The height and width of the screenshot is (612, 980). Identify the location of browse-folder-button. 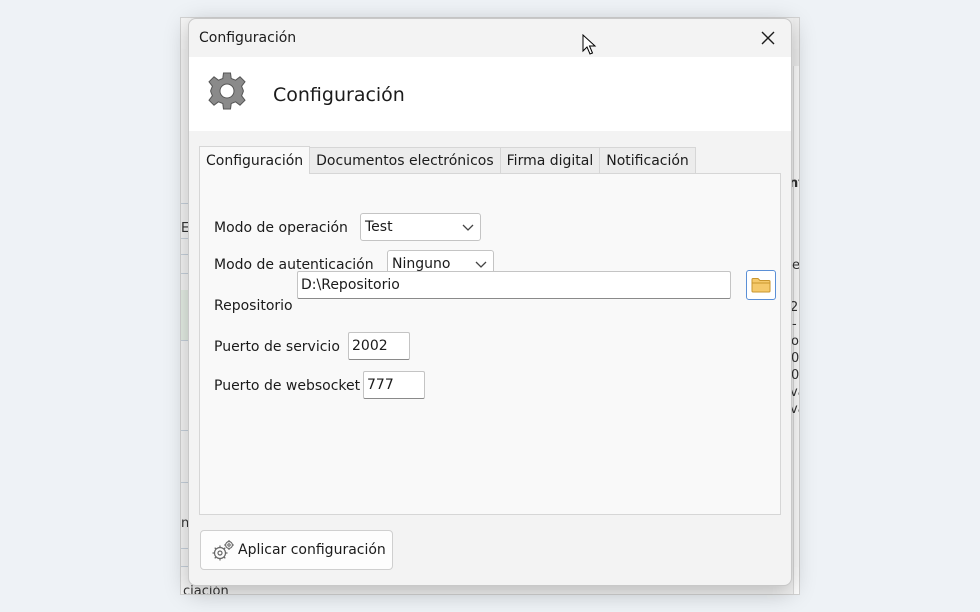
(761, 285).